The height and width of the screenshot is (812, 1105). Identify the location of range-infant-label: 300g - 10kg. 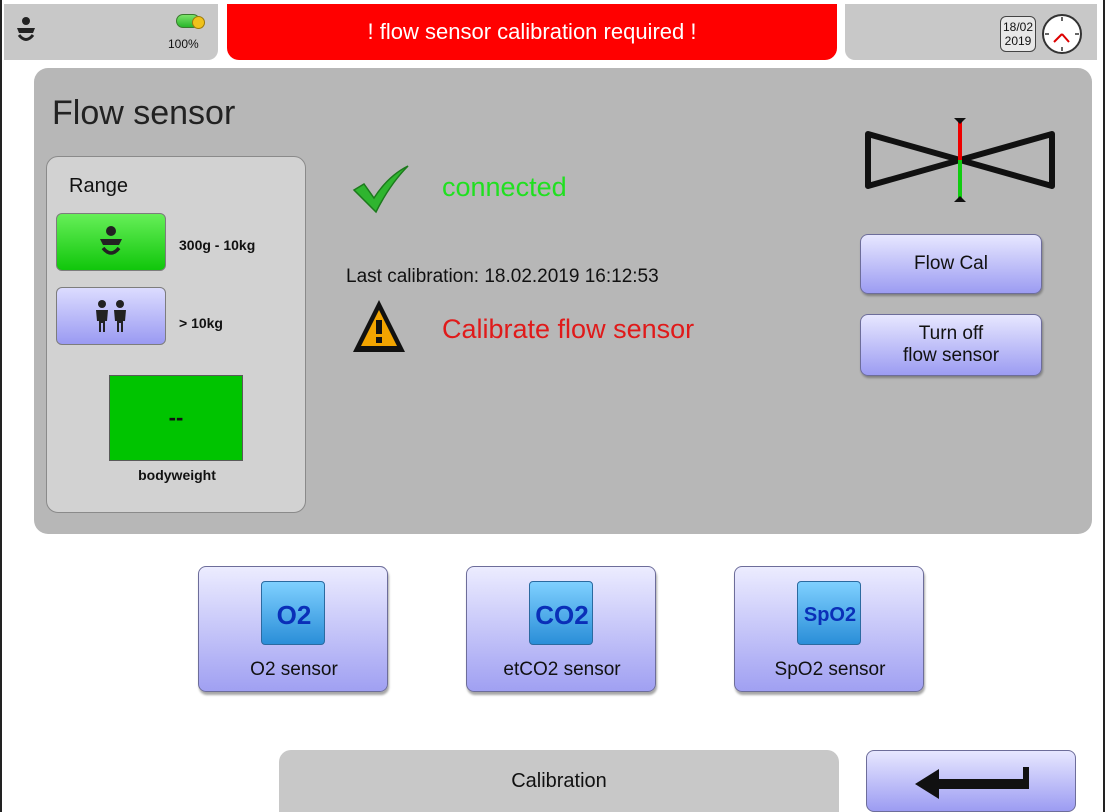
(217, 245).